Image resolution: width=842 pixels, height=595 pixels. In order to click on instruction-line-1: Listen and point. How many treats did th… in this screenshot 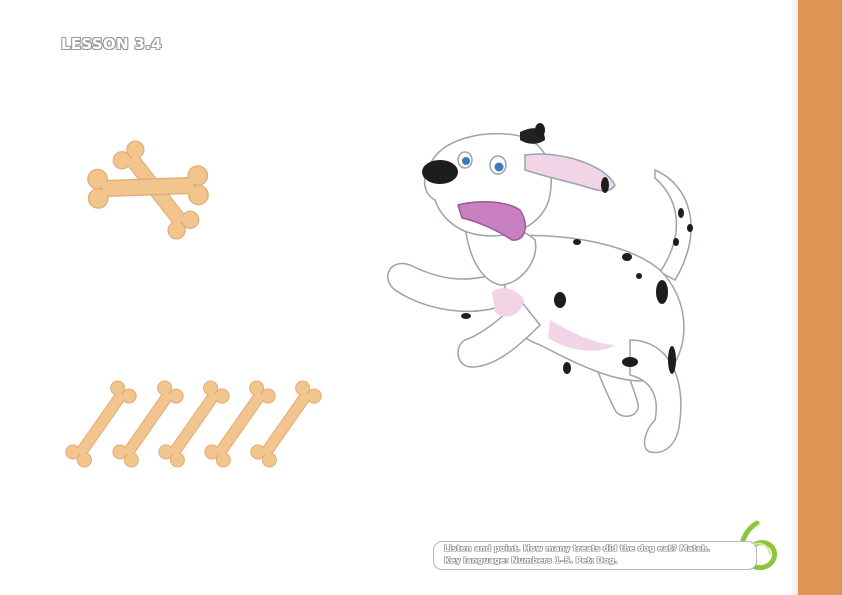, I will do `click(577, 548)`.